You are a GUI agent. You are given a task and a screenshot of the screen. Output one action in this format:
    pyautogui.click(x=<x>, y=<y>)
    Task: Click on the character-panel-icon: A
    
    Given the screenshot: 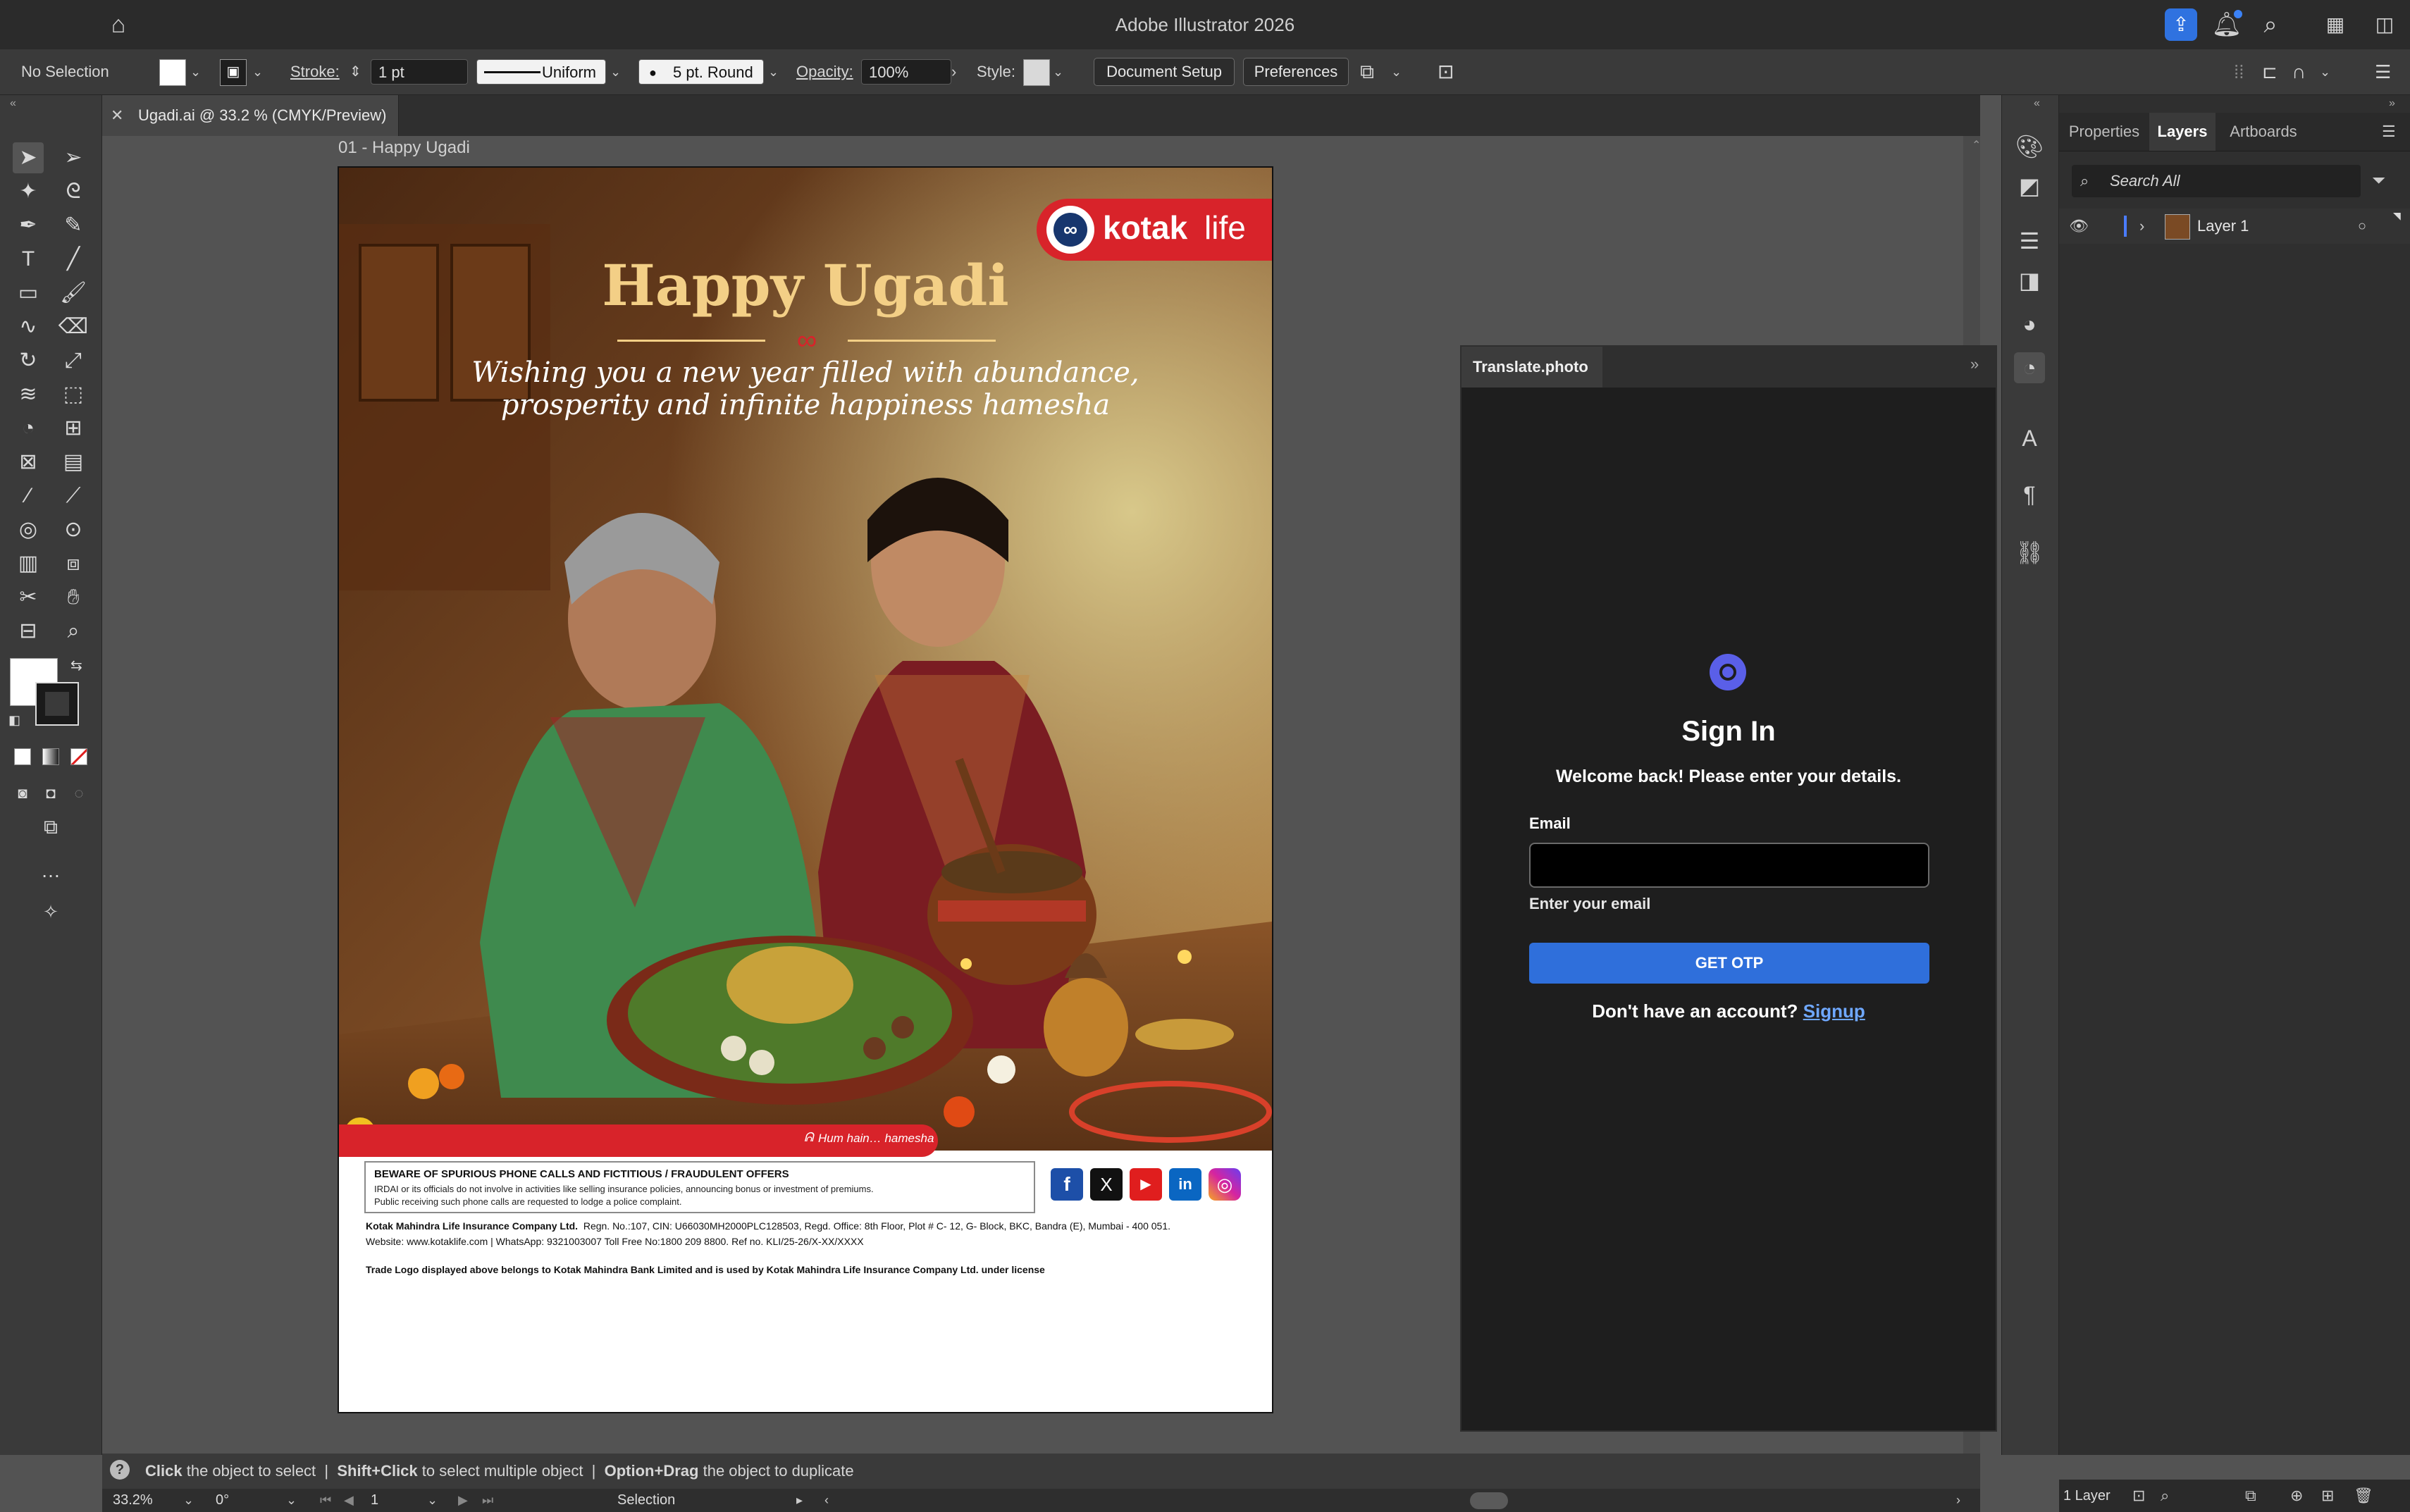 What is the action you would take?
    pyautogui.click(x=2030, y=438)
    